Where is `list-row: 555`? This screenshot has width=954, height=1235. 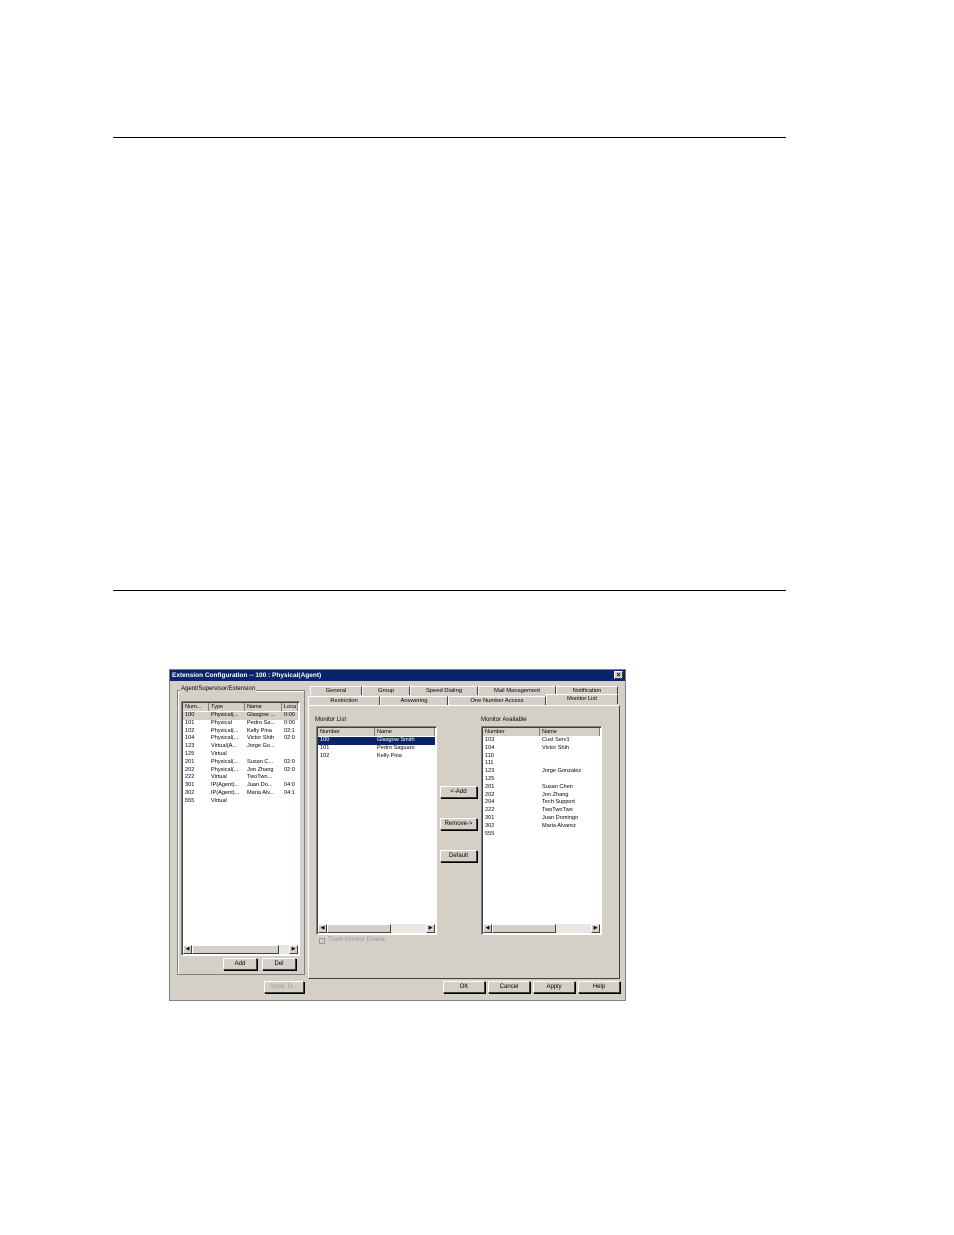 list-row: 555 is located at coordinates (541, 835).